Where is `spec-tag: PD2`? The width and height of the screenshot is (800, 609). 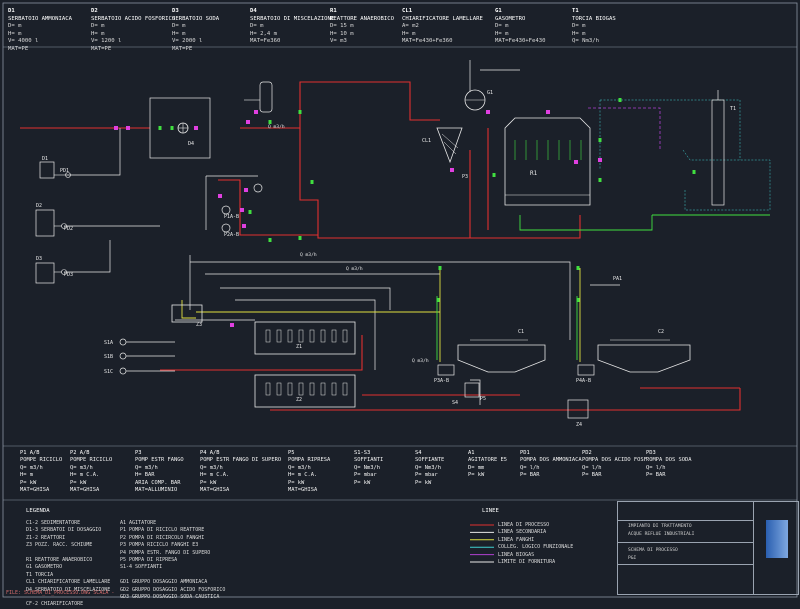 spec-tag: PD2 is located at coordinates (587, 453).